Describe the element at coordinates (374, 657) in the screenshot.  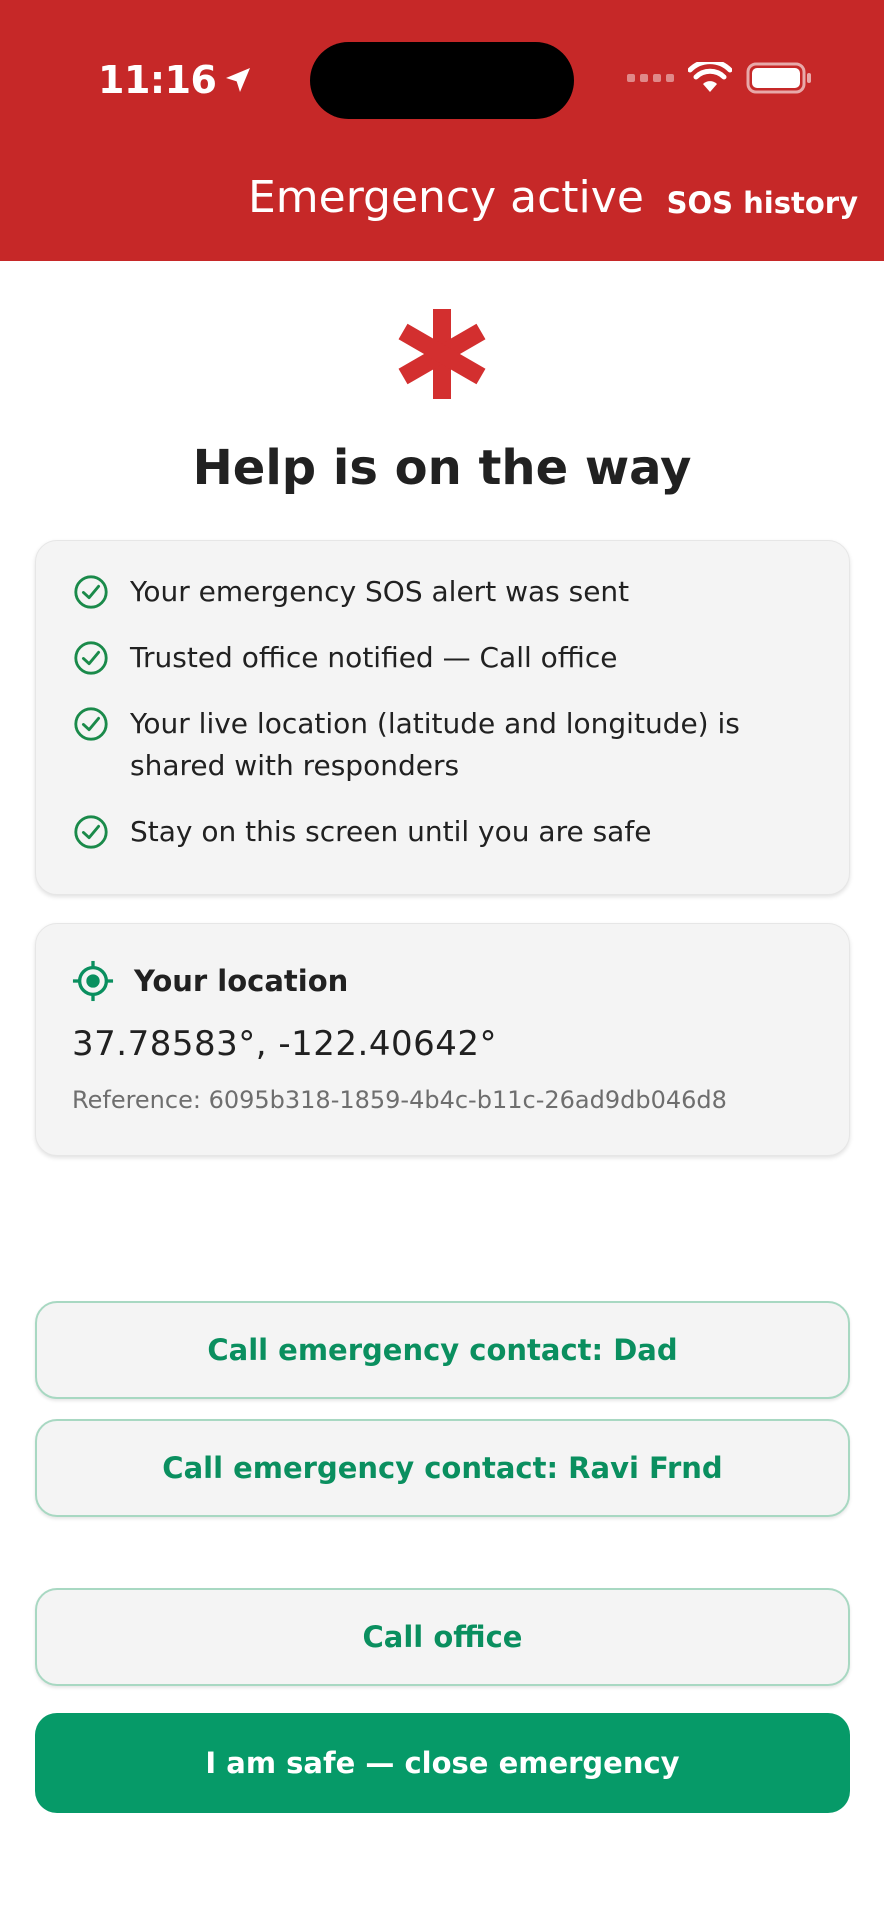
I see `status-item-text: Trusted office notified — Call office` at that location.